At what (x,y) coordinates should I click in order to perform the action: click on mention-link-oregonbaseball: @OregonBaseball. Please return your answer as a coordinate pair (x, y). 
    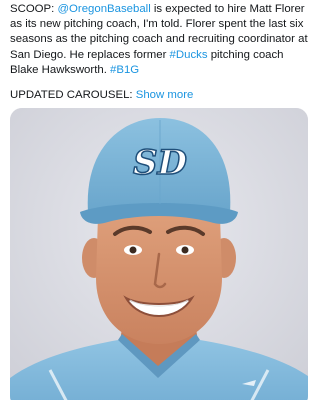
    Looking at the image, I should click on (103, 9).